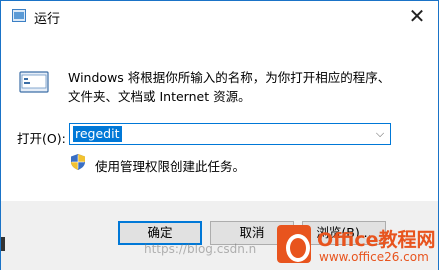 The width and height of the screenshot is (439, 270). What do you see at coordinates (97, 134) in the screenshot?
I see `open-input: regedit` at bounding box center [97, 134].